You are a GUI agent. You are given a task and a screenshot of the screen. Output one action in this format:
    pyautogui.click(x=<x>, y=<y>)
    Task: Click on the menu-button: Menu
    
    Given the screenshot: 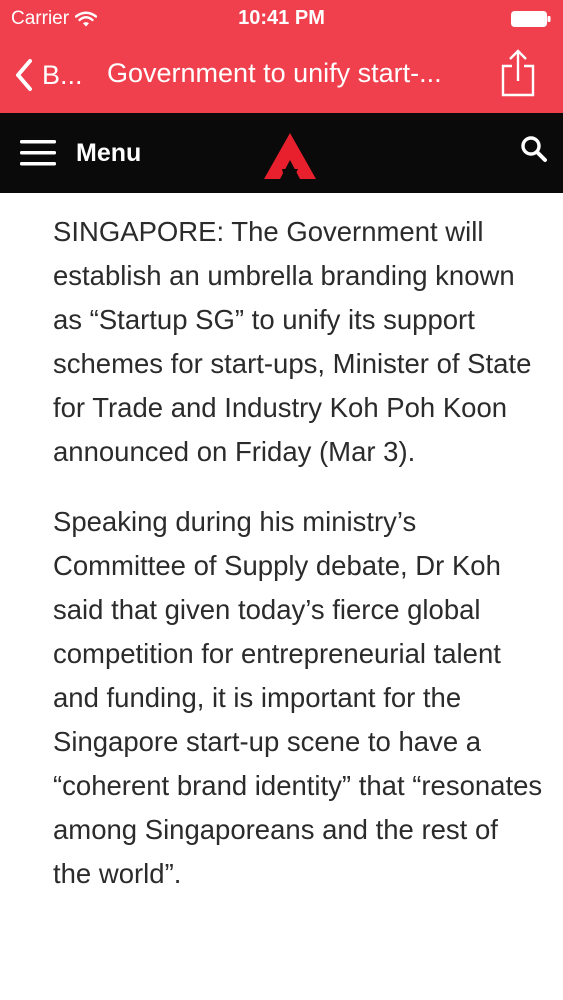 What is the action you would take?
    pyautogui.click(x=80, y=153)
    